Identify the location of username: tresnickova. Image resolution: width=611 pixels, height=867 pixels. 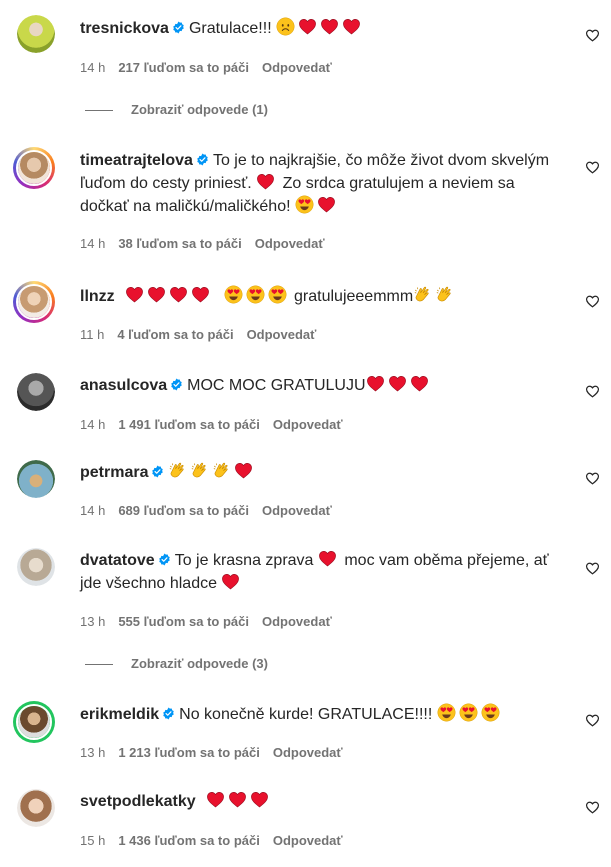
(124, 28).